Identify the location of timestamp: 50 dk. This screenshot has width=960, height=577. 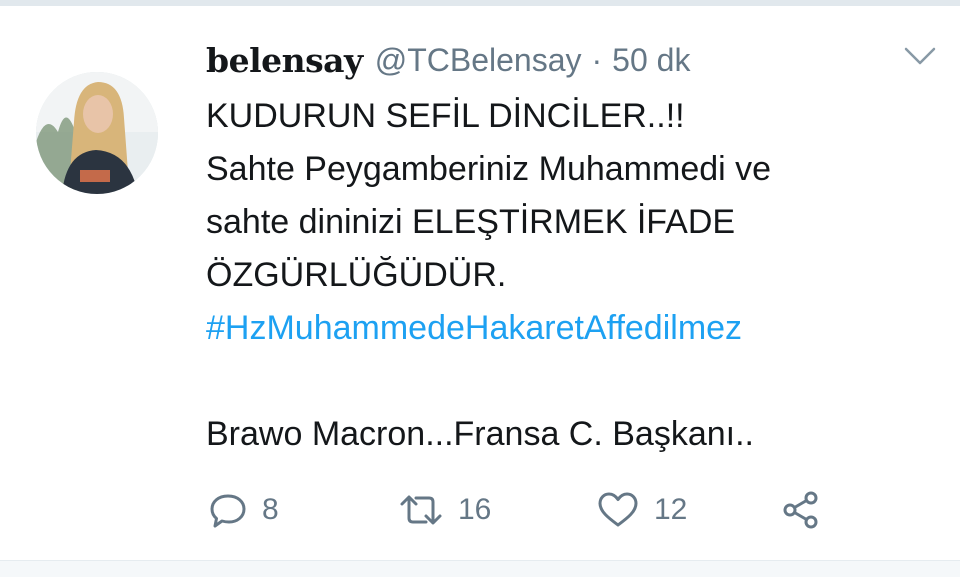
(651, 60).